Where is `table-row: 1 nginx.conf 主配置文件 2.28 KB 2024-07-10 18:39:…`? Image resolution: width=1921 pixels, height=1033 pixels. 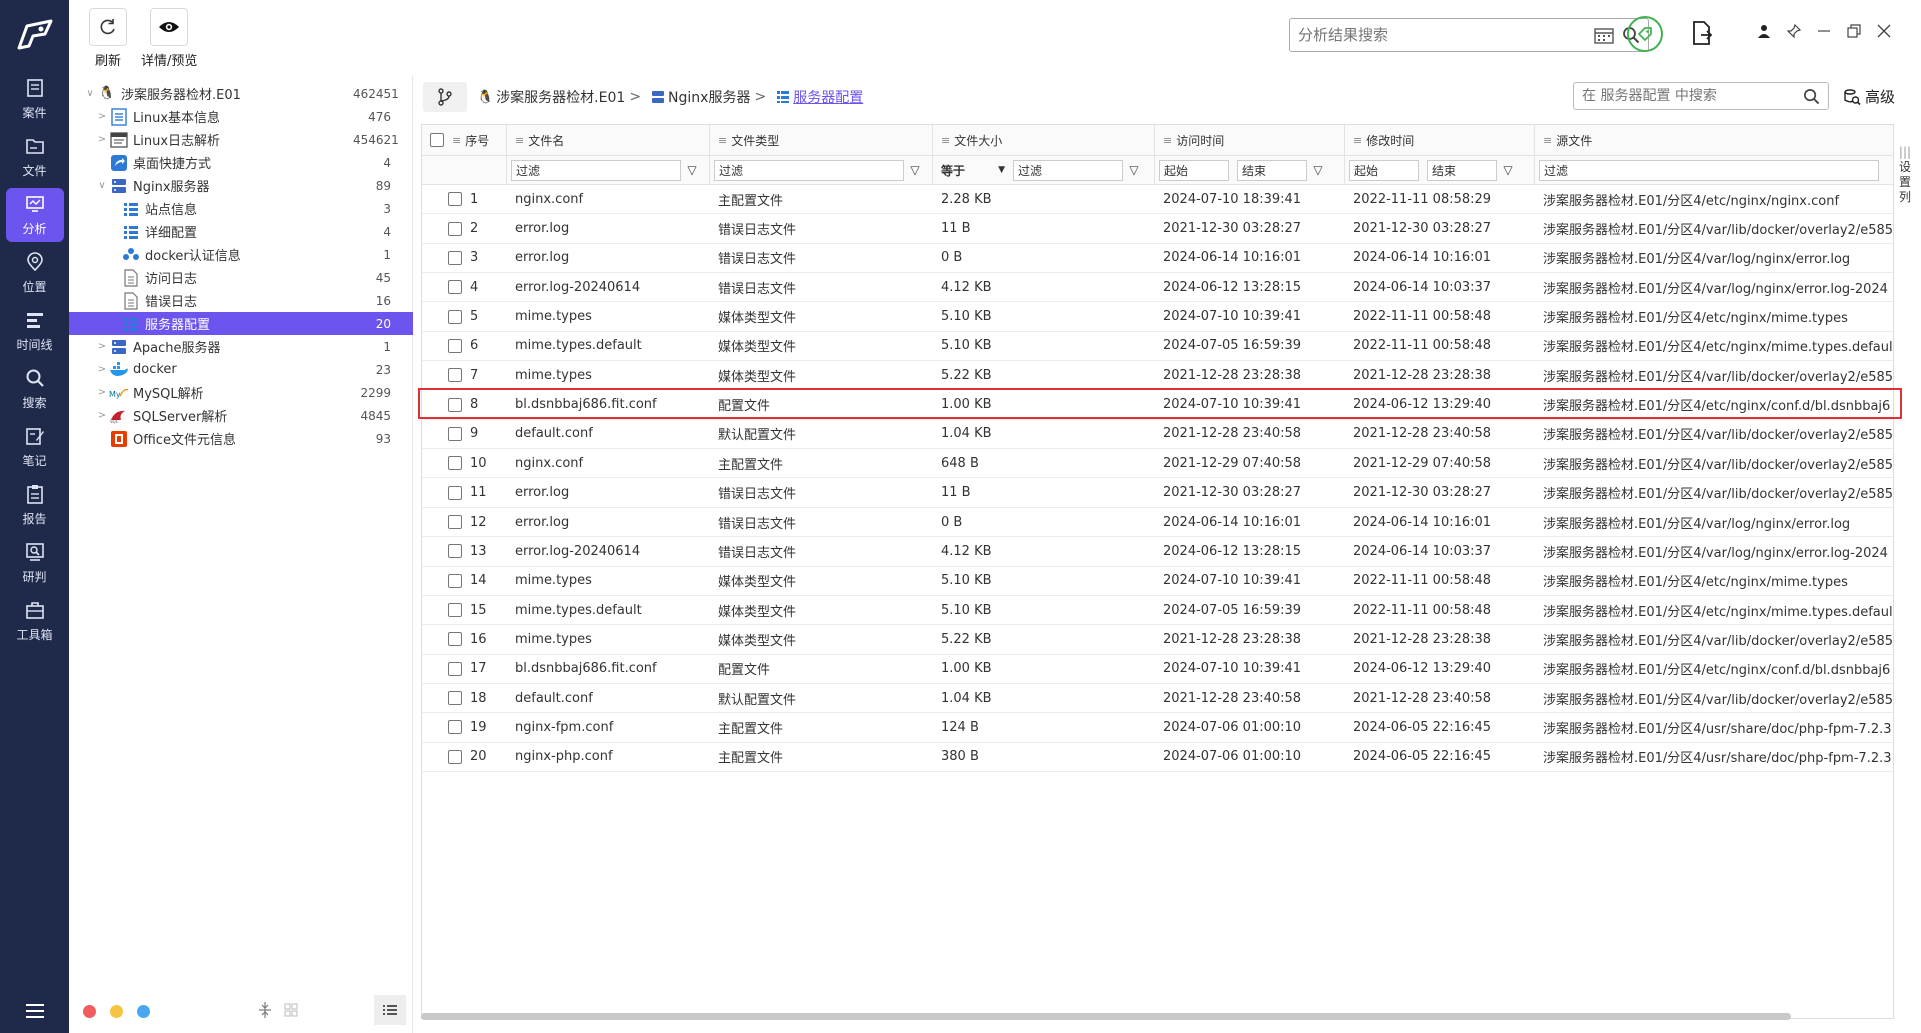 table-row: 1 nginx.conf 主配置文件 2.28 KB 2024-07-10 18:39:… is located at coordinates (1157, 200).